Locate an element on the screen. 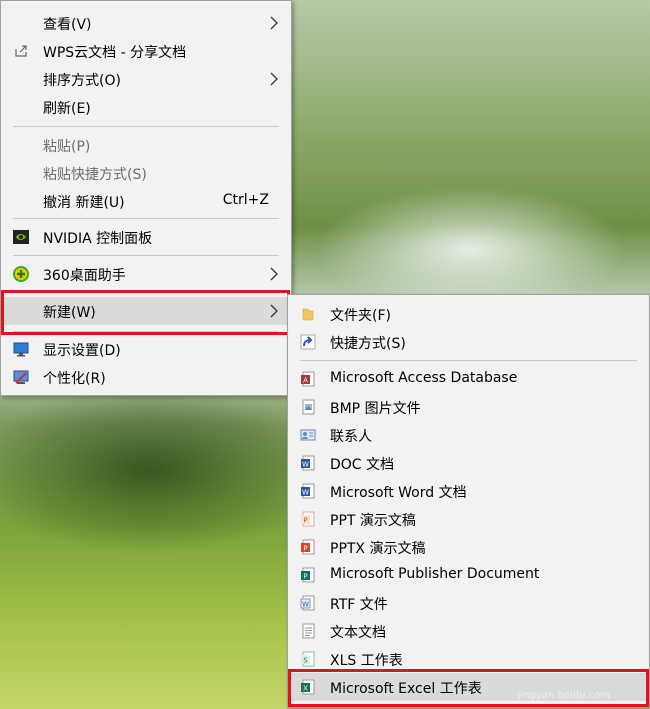  access-icon: A is located at coordinates (308, 379).